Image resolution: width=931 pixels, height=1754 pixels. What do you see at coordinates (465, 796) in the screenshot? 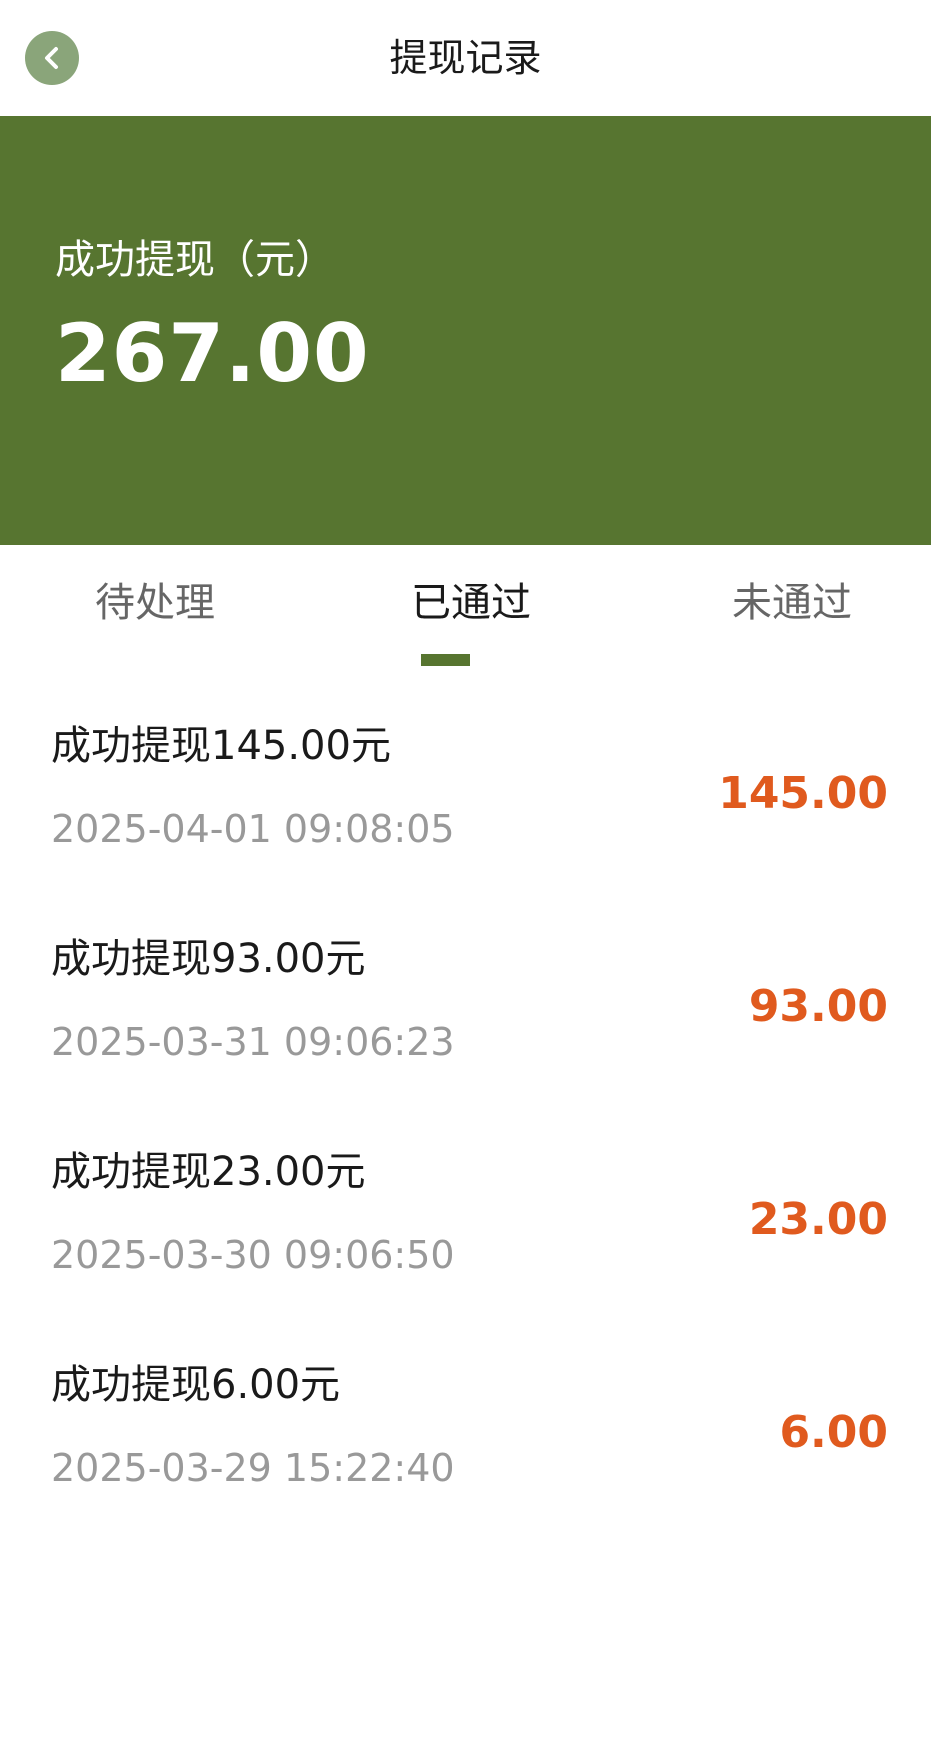
I see `list-item: 成功提现145.00元 2025-04-01 09:08:05 145.00` at bounding box center [465, 796].